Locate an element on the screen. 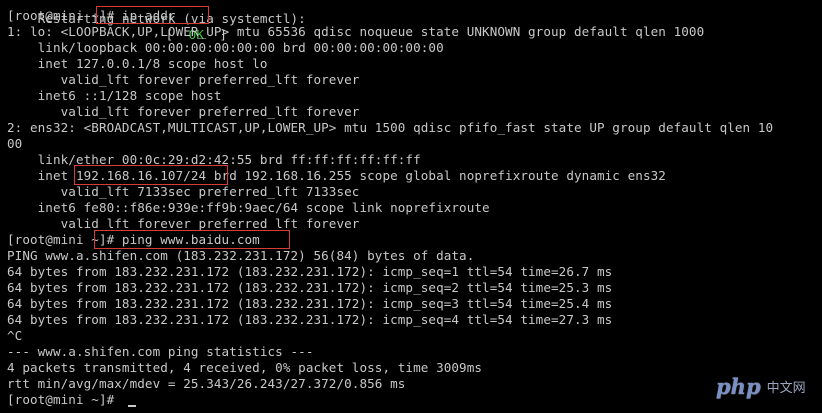 This screenshot has height=413, width=822. terminal-line: inet 127.0.0.1/8 scope host lo is located at coordinates (137, 63).